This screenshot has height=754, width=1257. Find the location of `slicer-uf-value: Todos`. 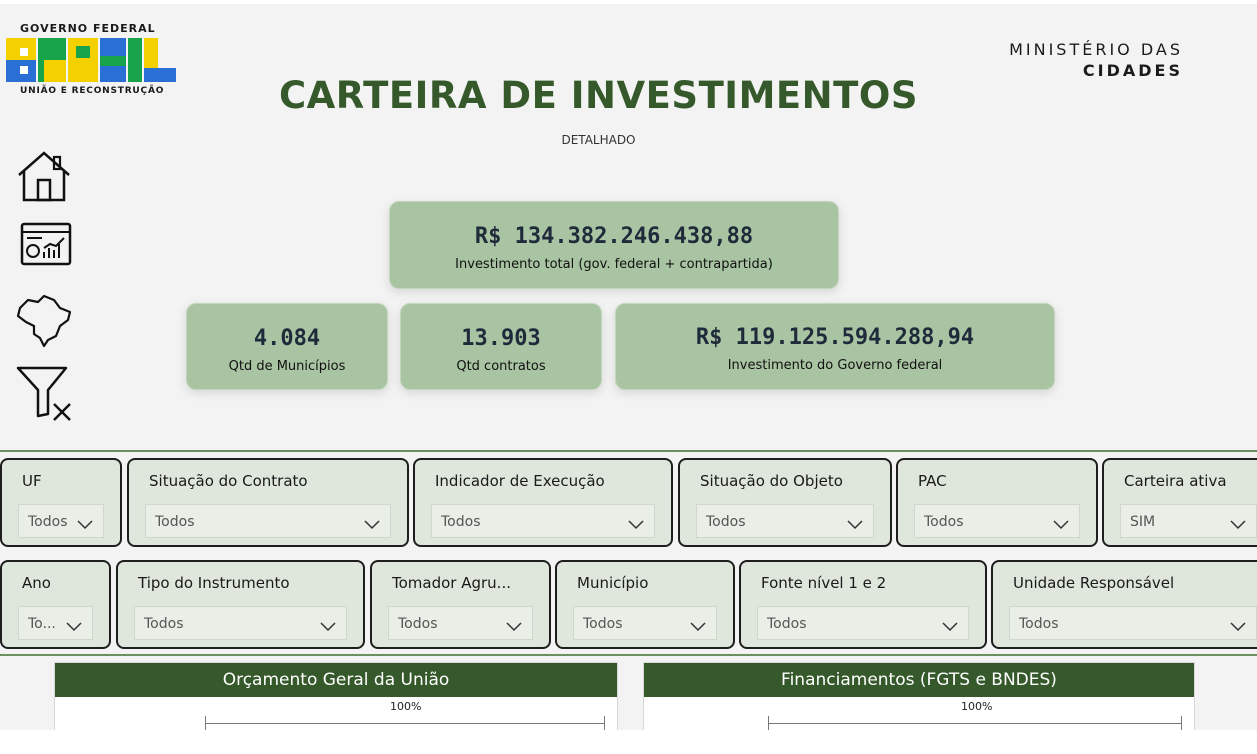

slicer-uf-value: Todos is located at coordinates (48, 522).